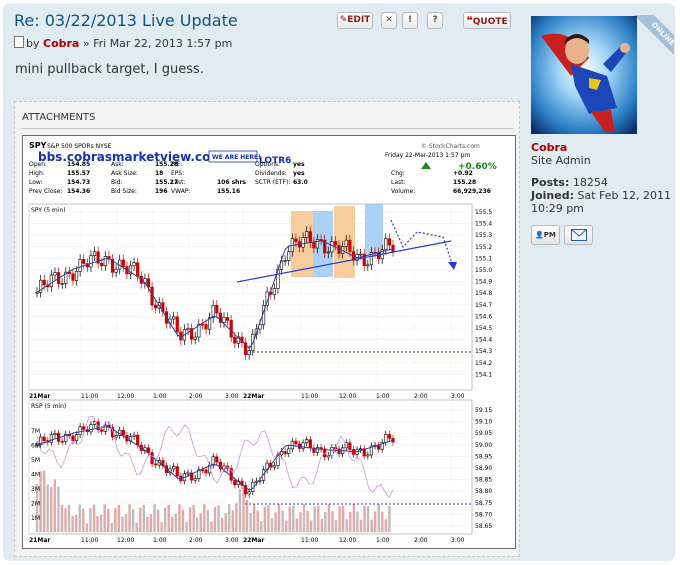 Image resolution: width=680 pixels, height=565 pixels. Describe the element at coordinates (309, 396) in the screenshot. I see `time-label: 11:00` at that location.